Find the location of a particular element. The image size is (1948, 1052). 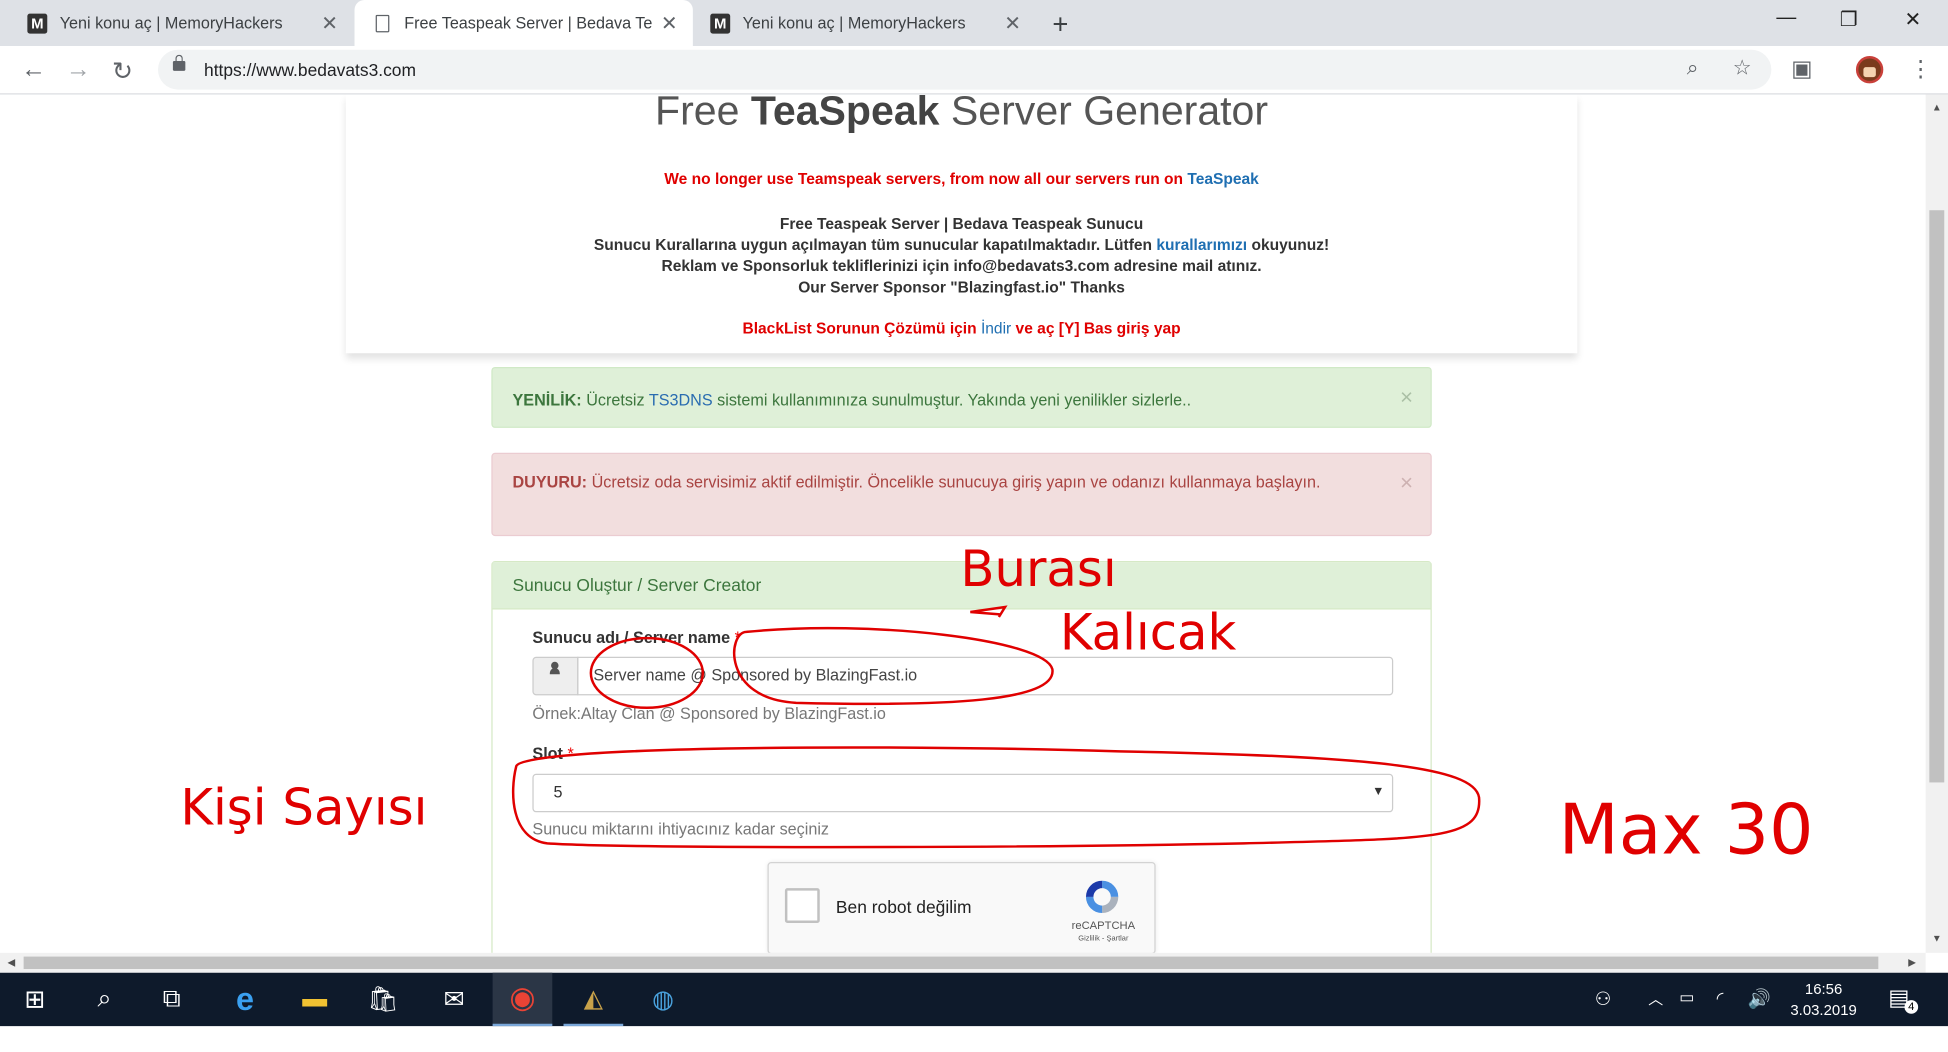

notification-count: 4 is located at coordinates (1911, 1007).